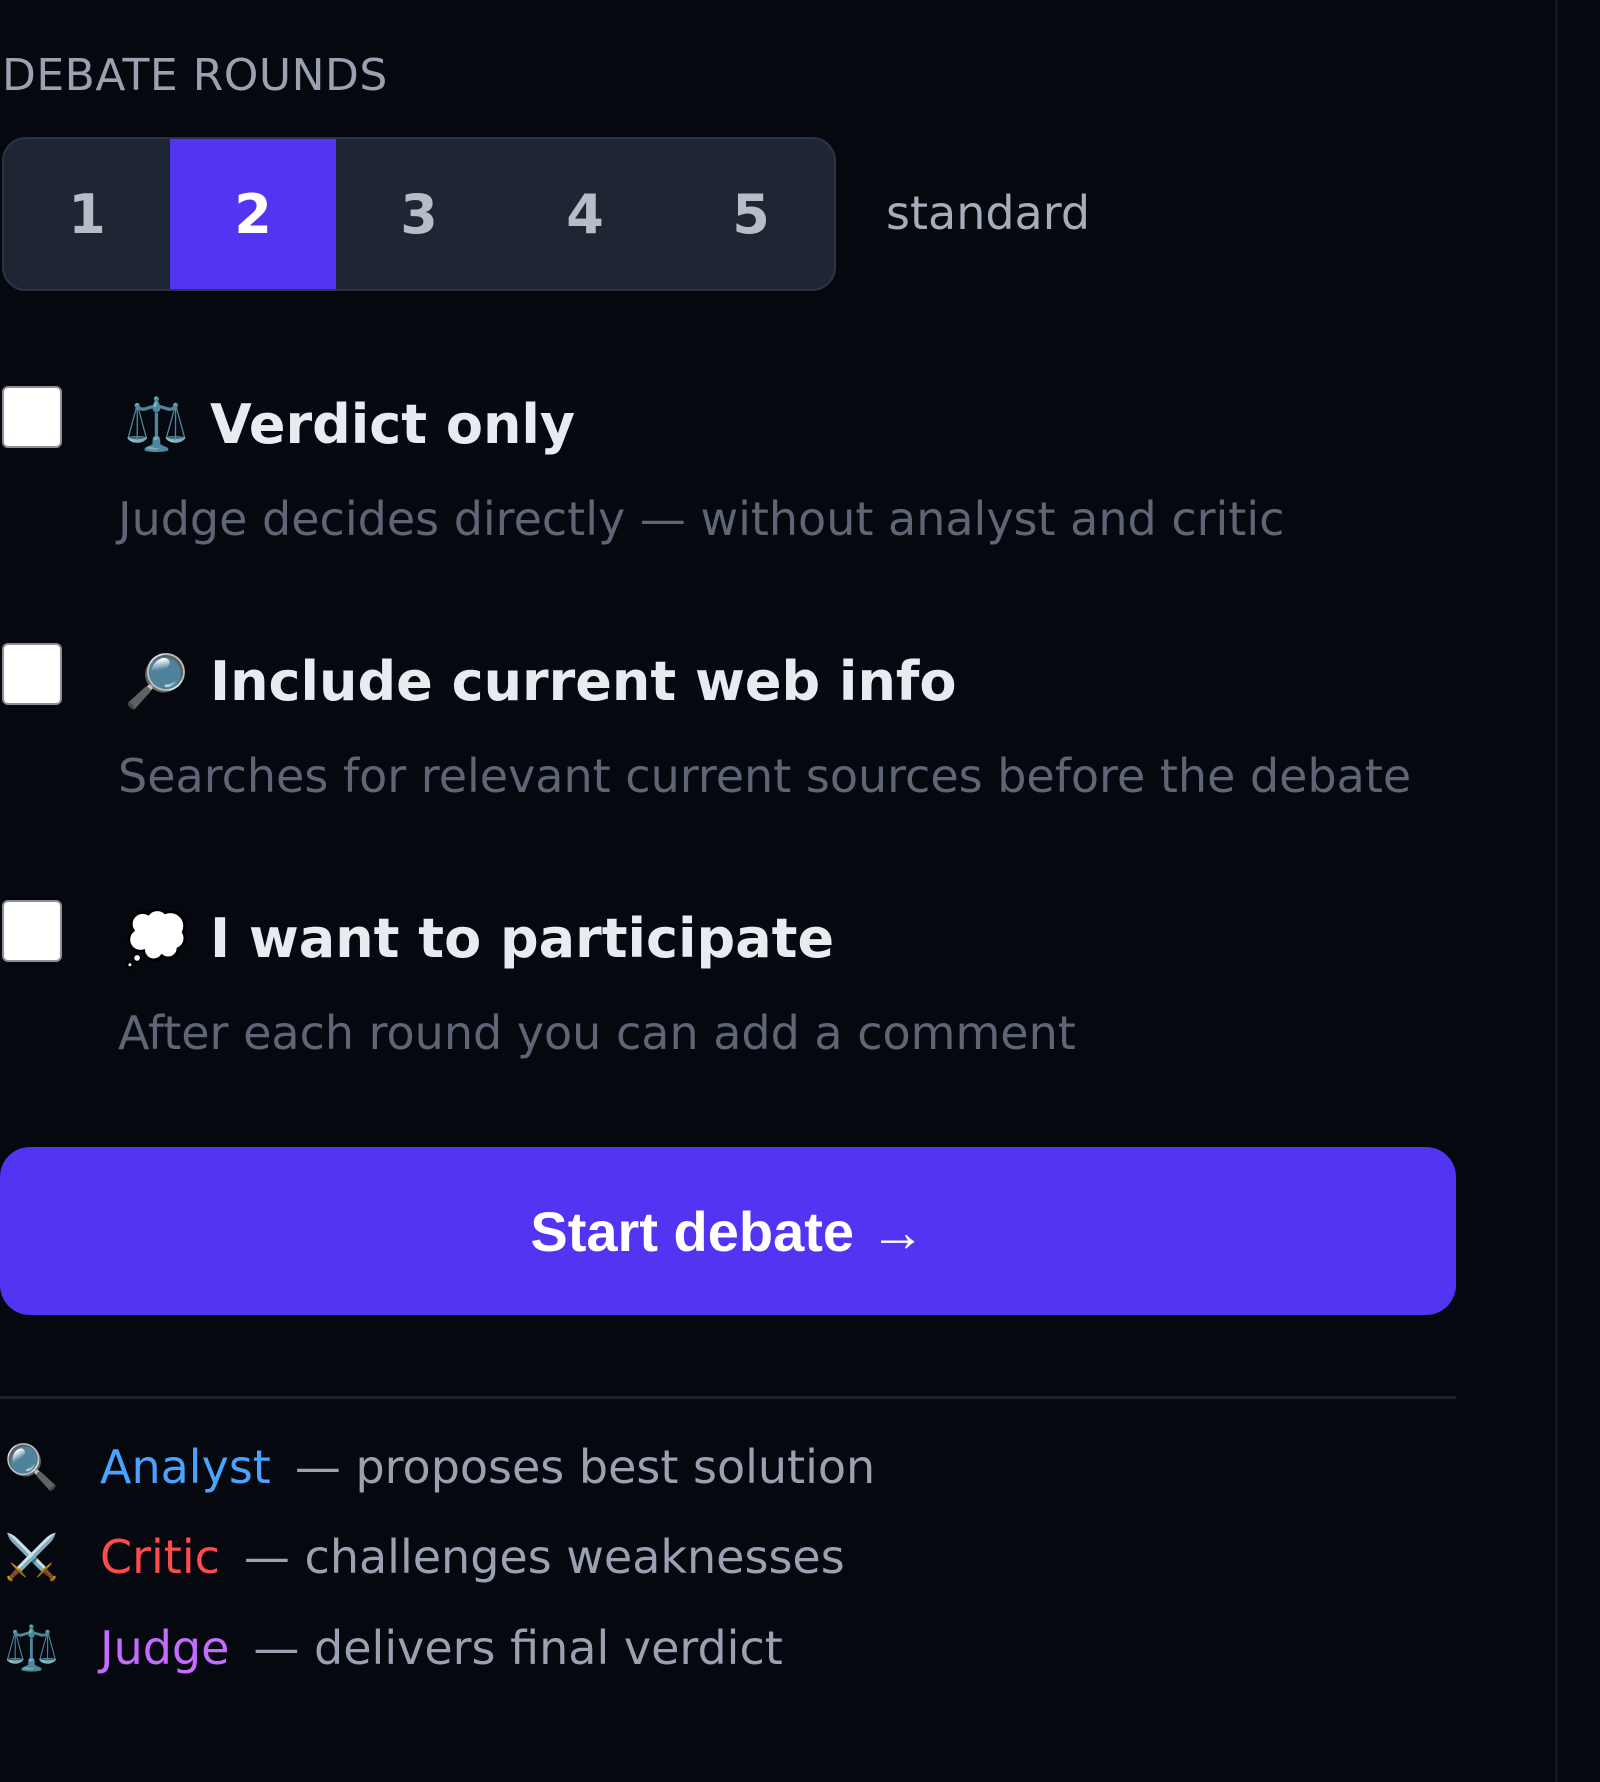 This screenshot has height=1782, width=1600. I want to click on verdict-only-label: Verdict only, so click(392, 425).